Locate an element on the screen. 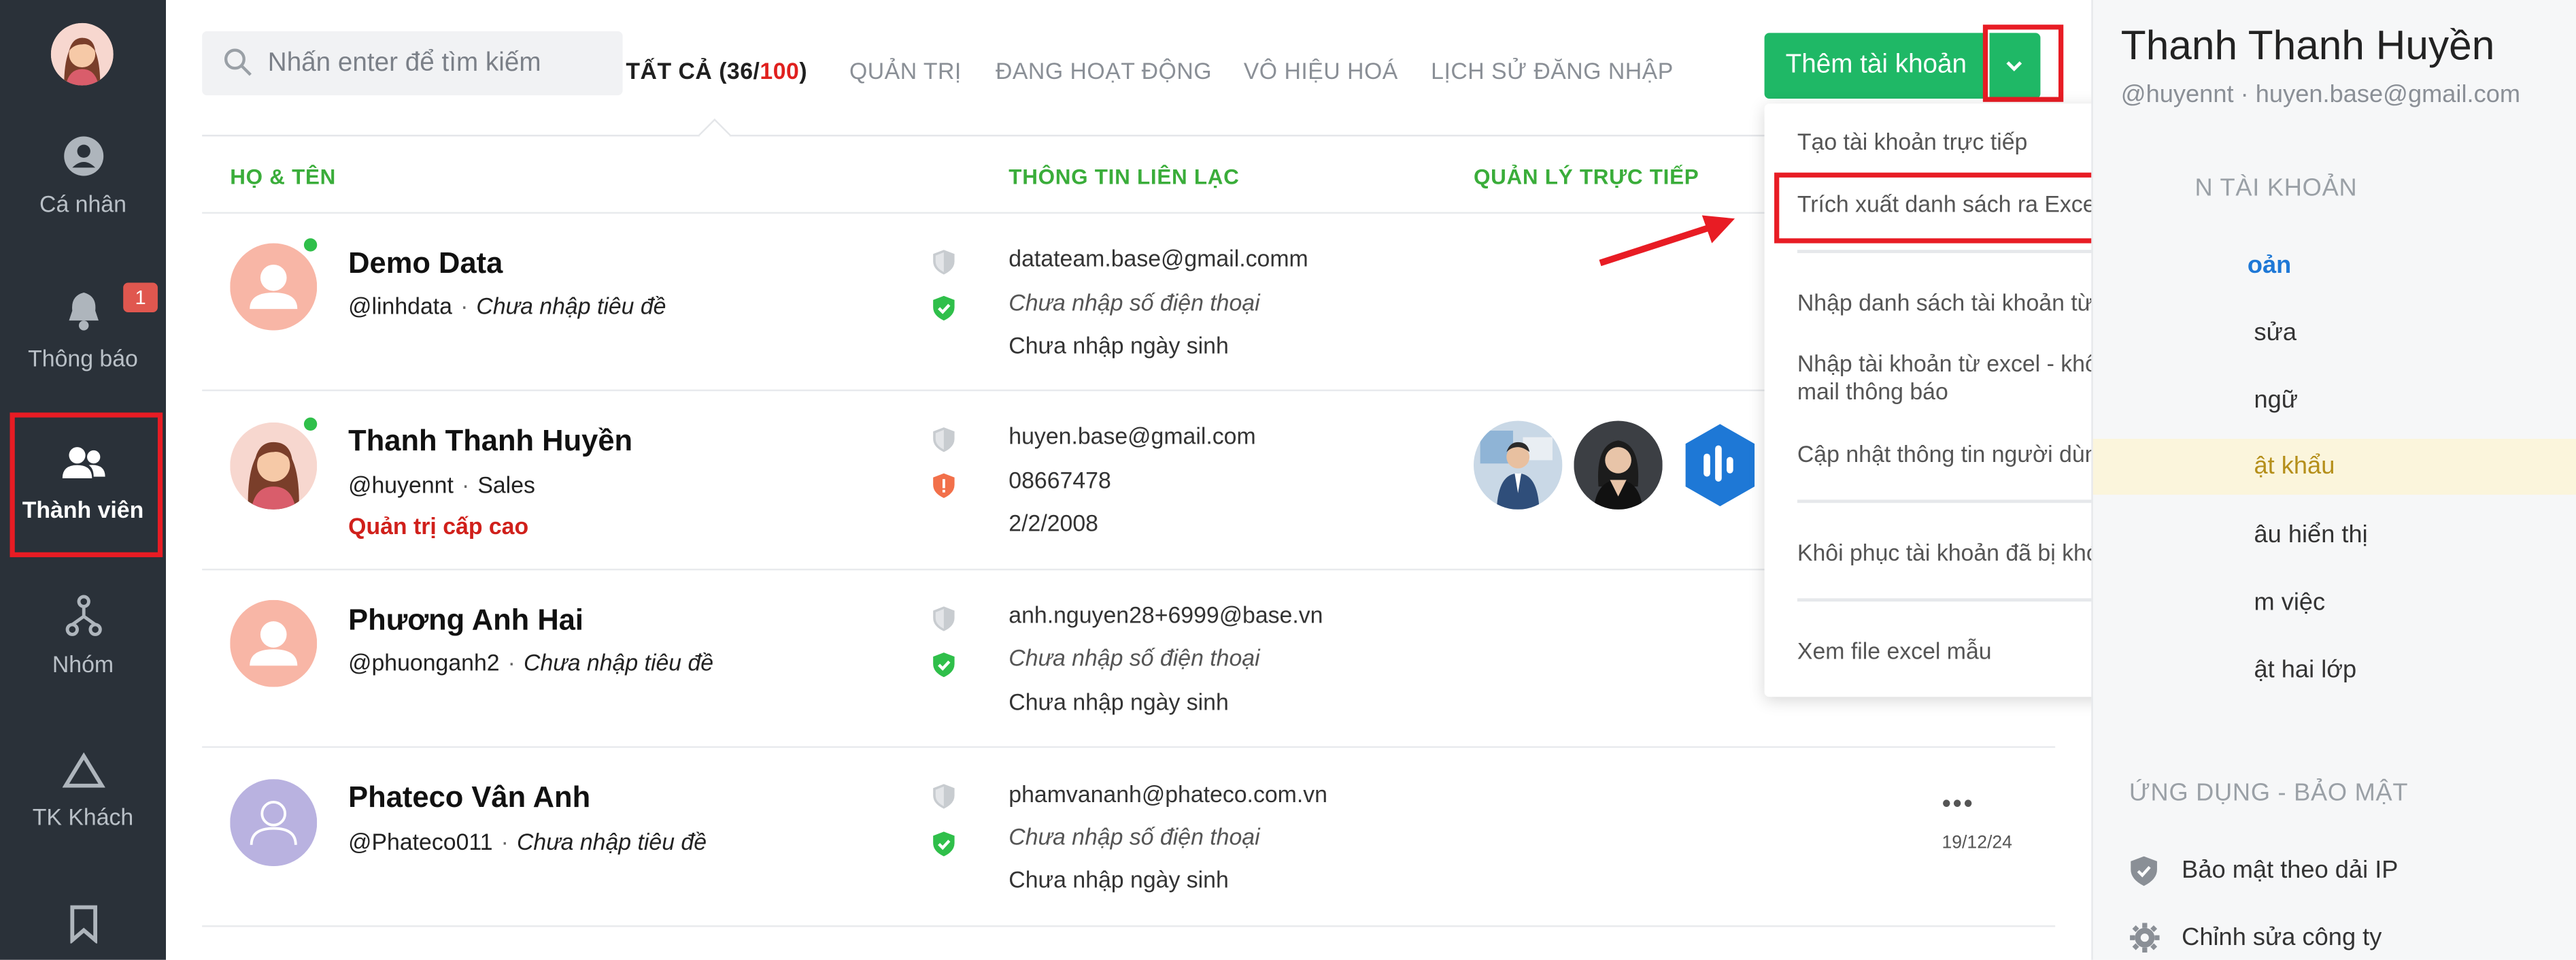  bookmark-icon is located at coordinates (83, 924).